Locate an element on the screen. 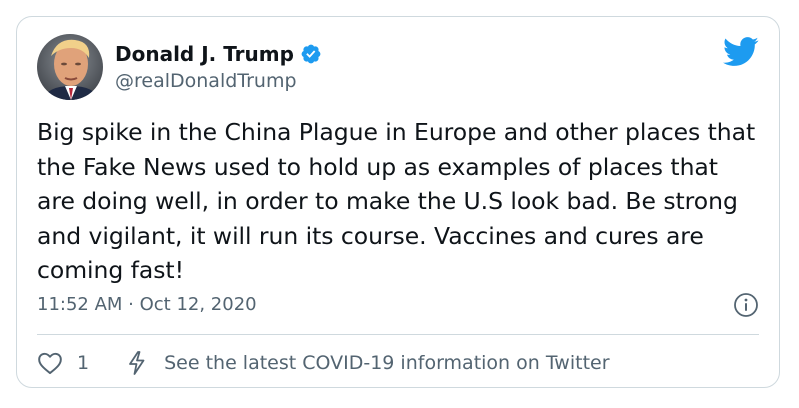 This screenshot has height=408, width=799. verified-badge-icon is located at coordinates (311, 54).